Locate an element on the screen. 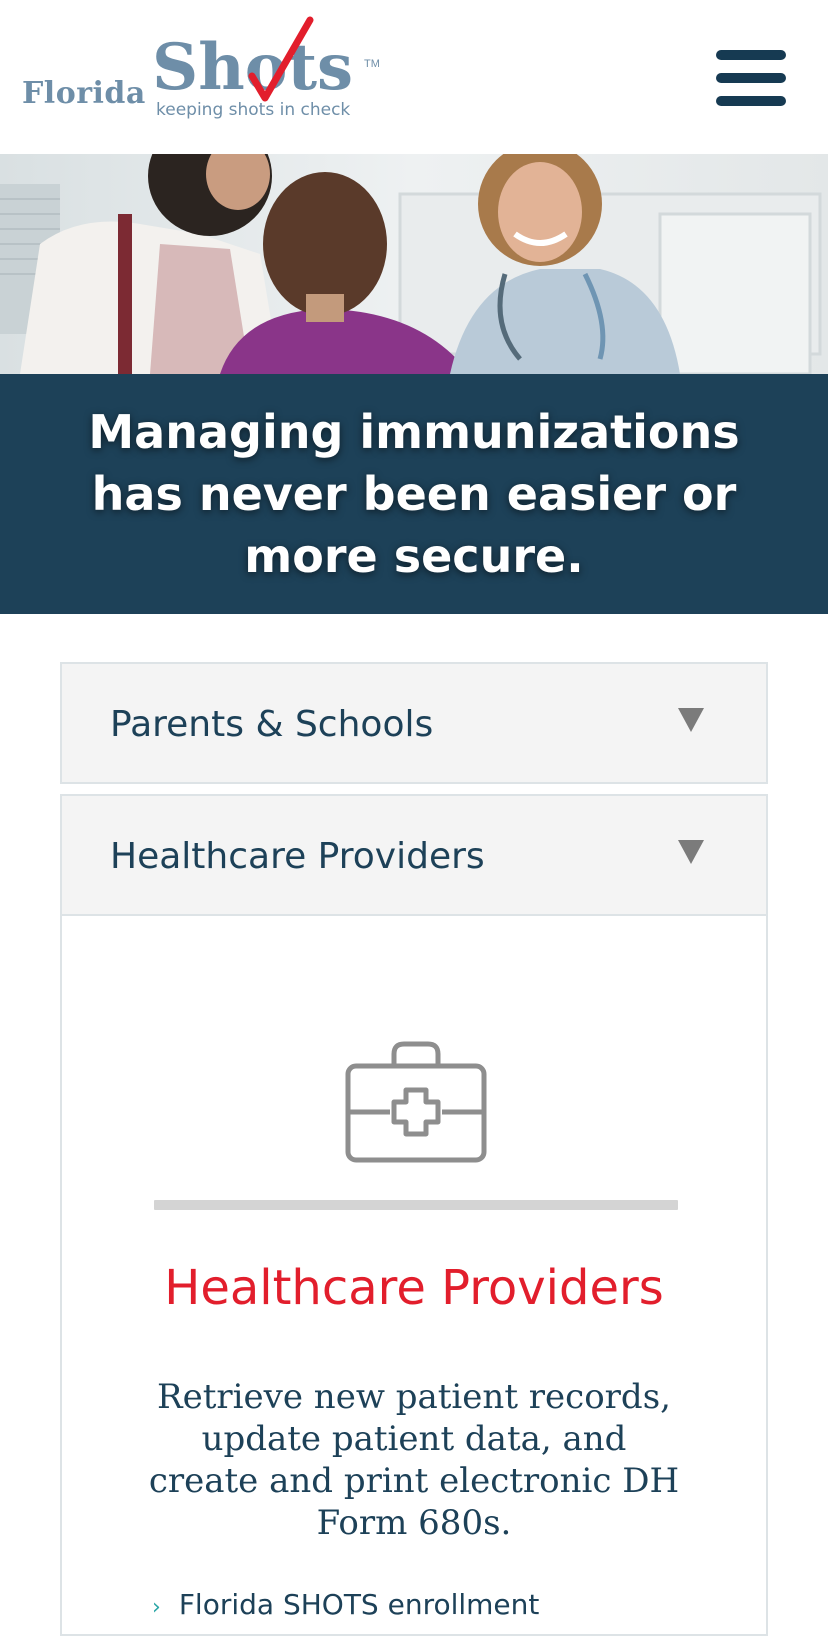 The height and width of the screenshot is (1636, 828). logo-tagline: keeping shots in check is located at coordinates (253, 110).